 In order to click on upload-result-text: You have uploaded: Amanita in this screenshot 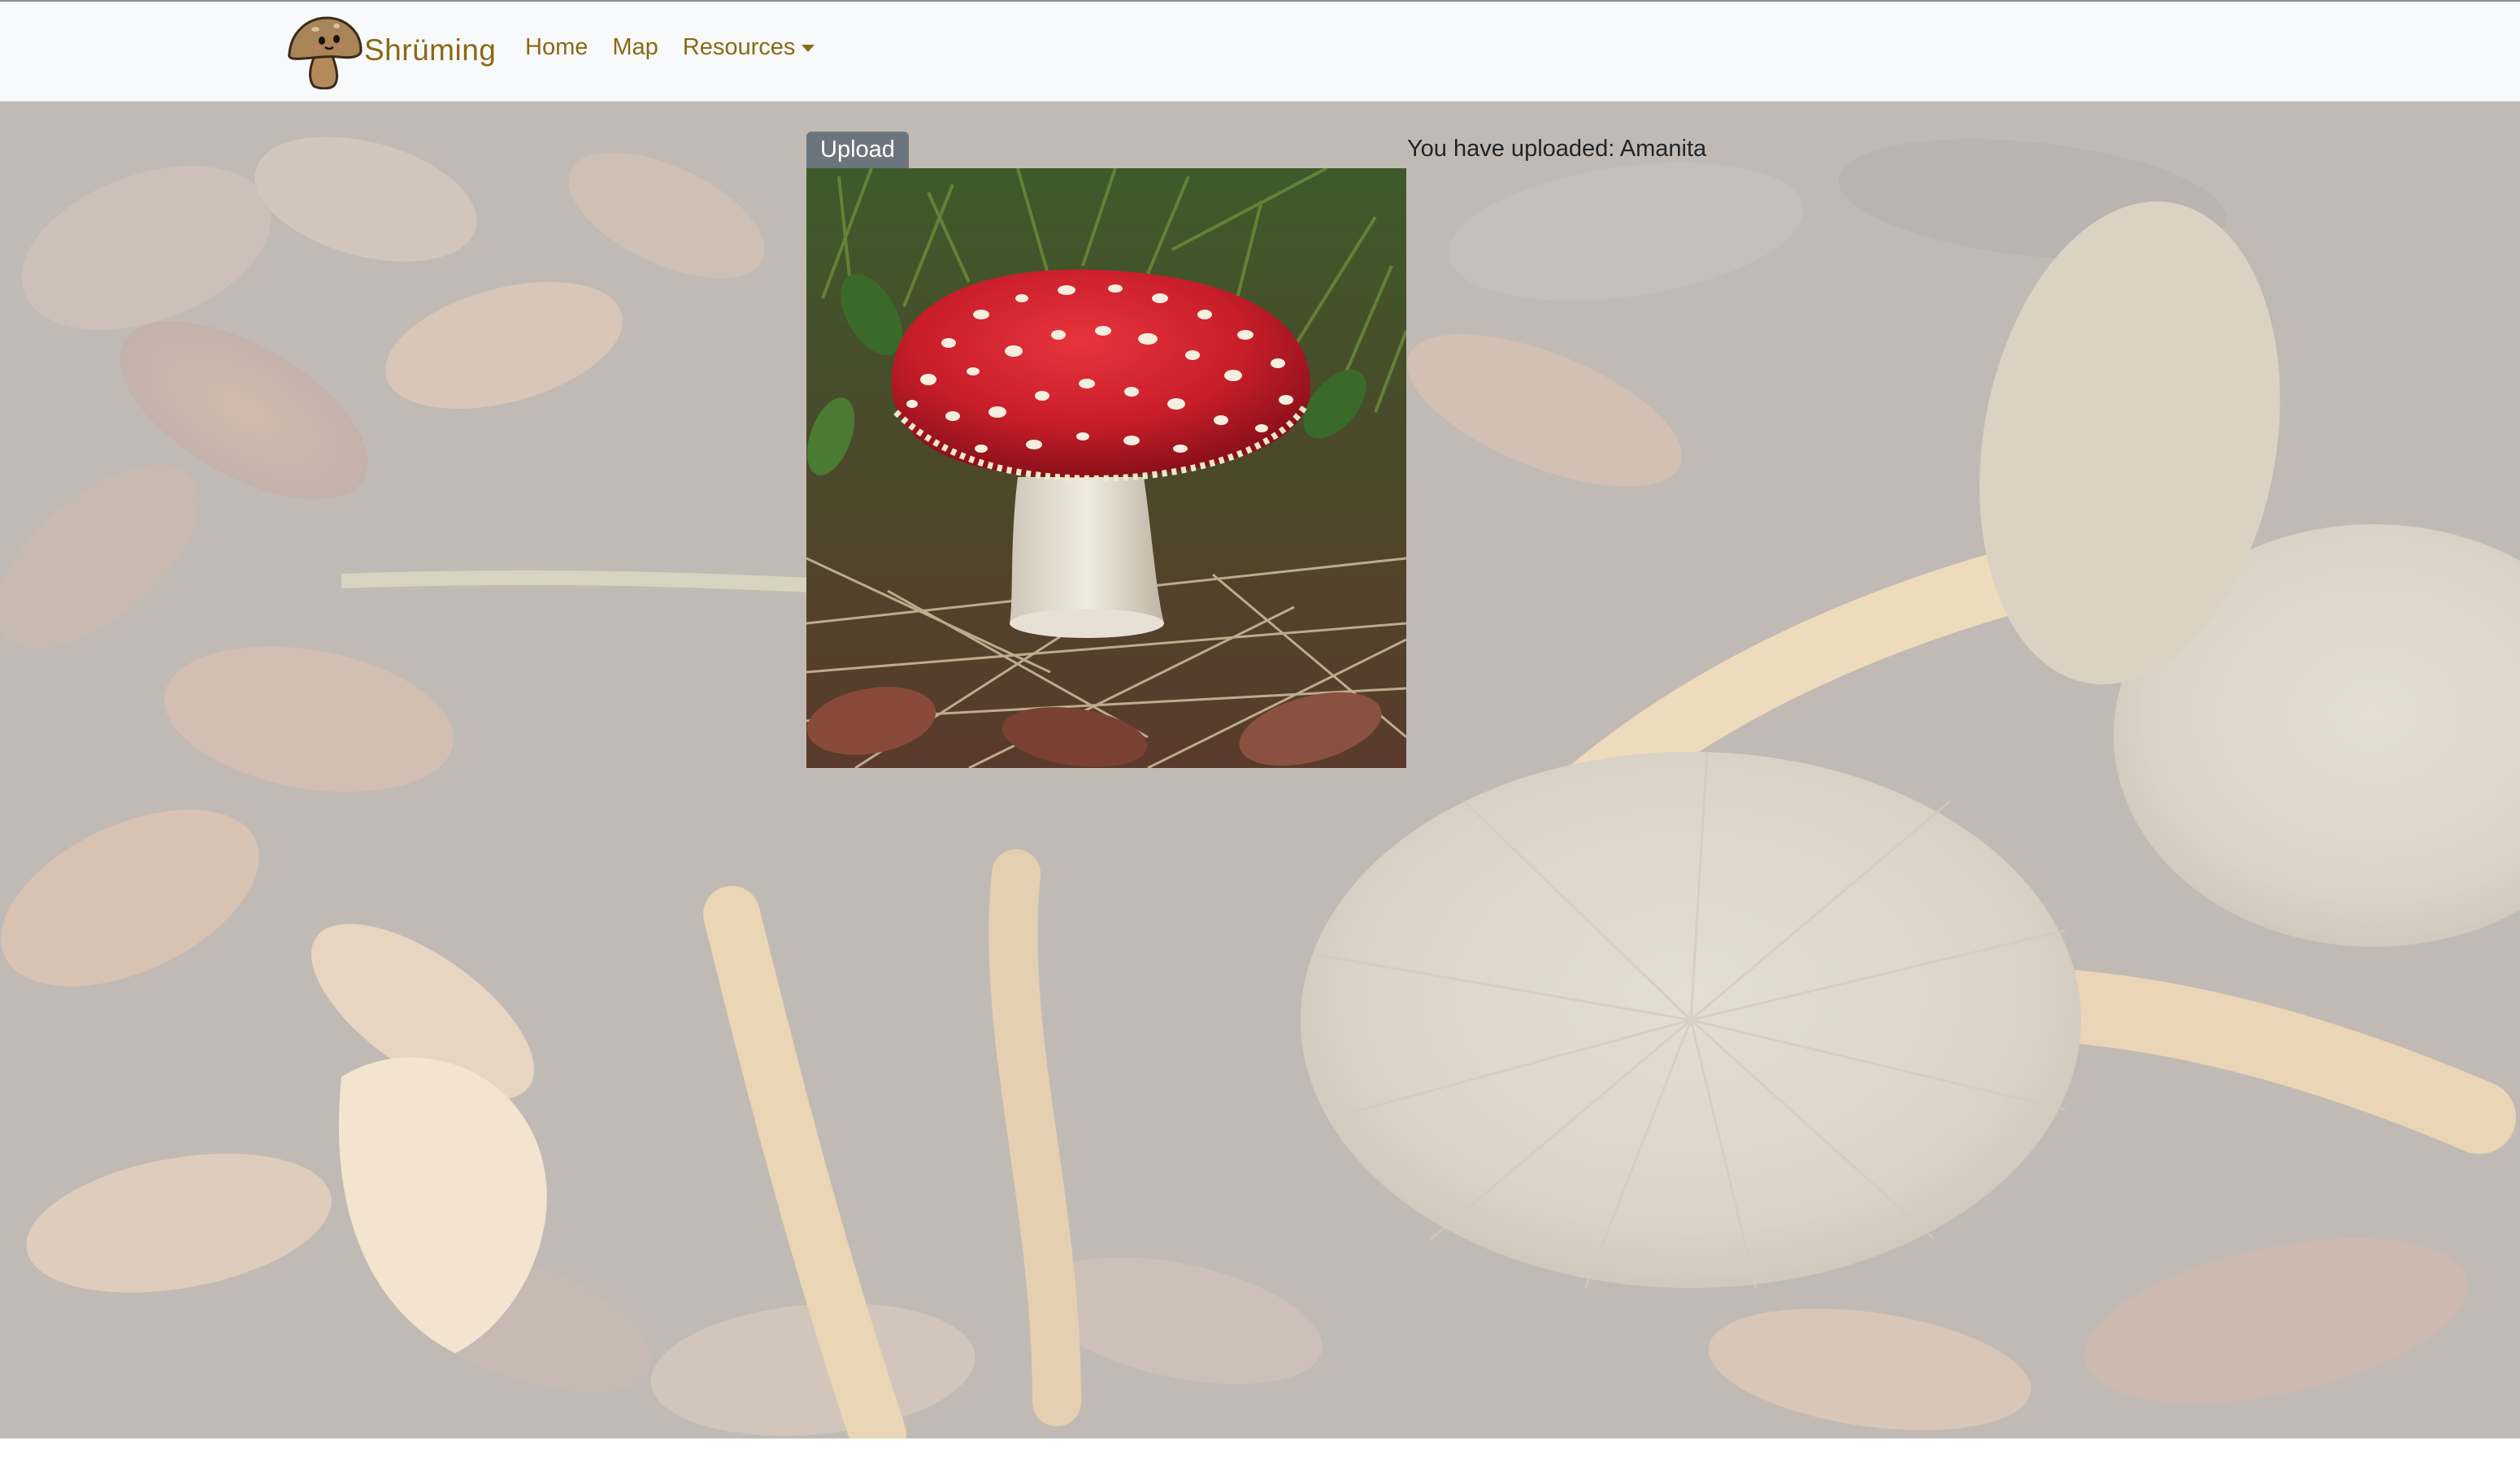, I will do `click(1557, 149)`.